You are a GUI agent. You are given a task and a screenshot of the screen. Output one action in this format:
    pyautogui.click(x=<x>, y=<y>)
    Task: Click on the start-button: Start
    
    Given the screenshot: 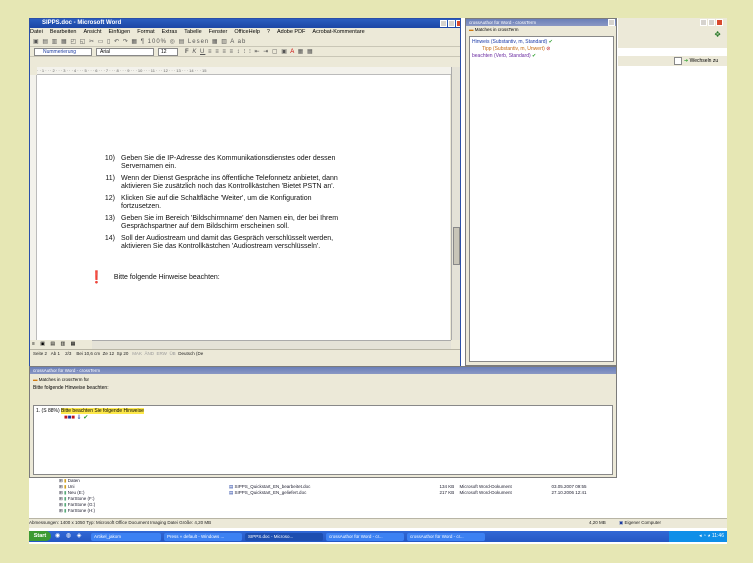 What is the action you would take?
    pyautogui.click(x=40, y=536)
    